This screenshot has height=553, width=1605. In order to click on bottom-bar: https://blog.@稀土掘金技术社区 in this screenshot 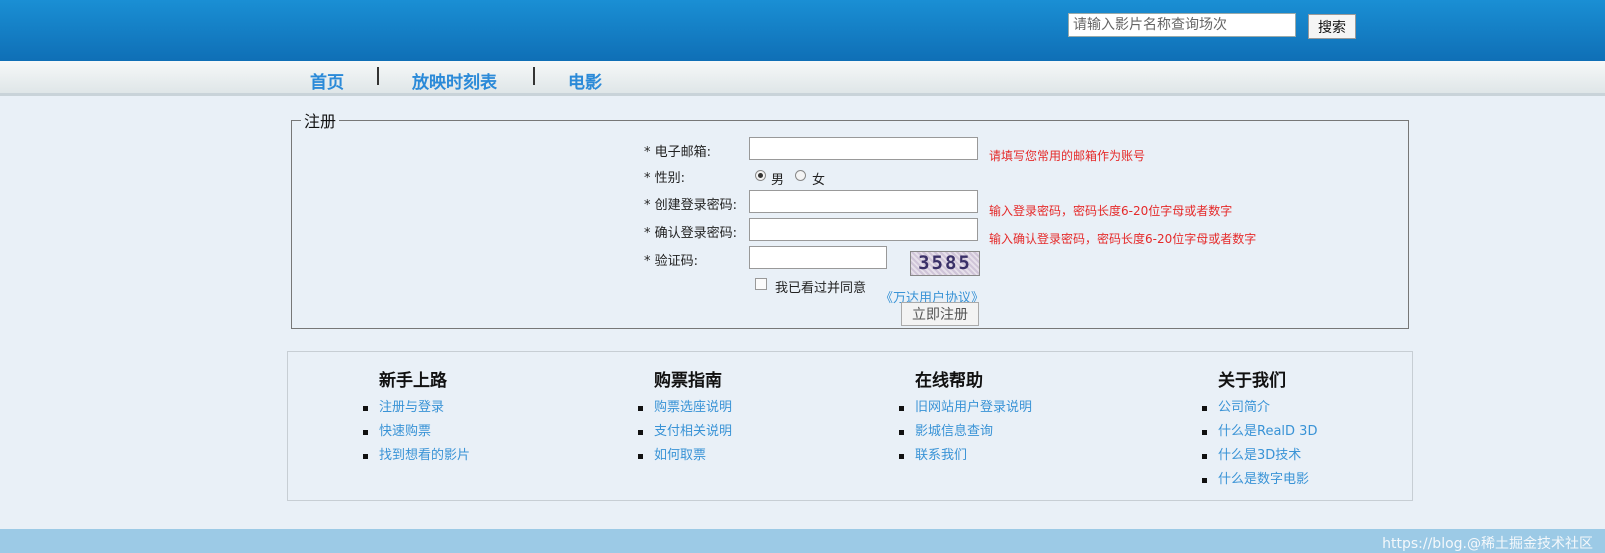, I will do `click(802, 541)`.